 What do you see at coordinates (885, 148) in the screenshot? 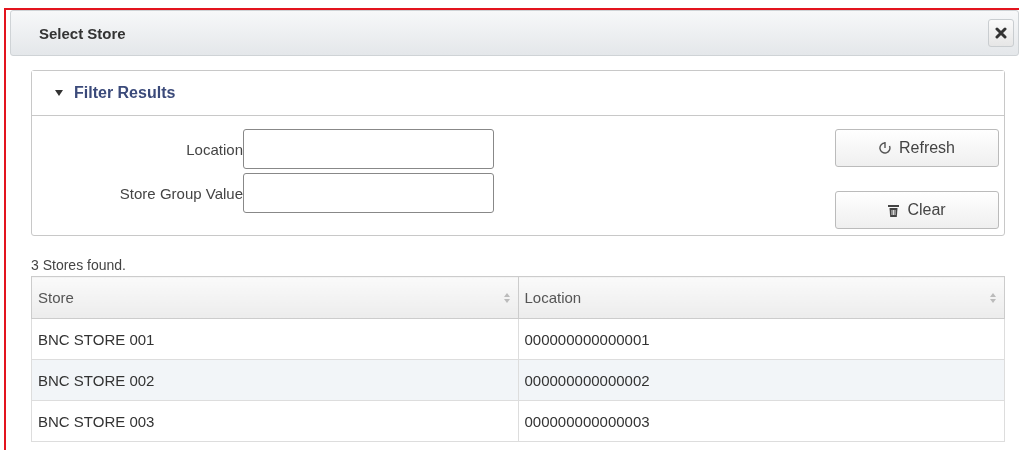
I see `refresh-icon` at bounding box center [885, 148].